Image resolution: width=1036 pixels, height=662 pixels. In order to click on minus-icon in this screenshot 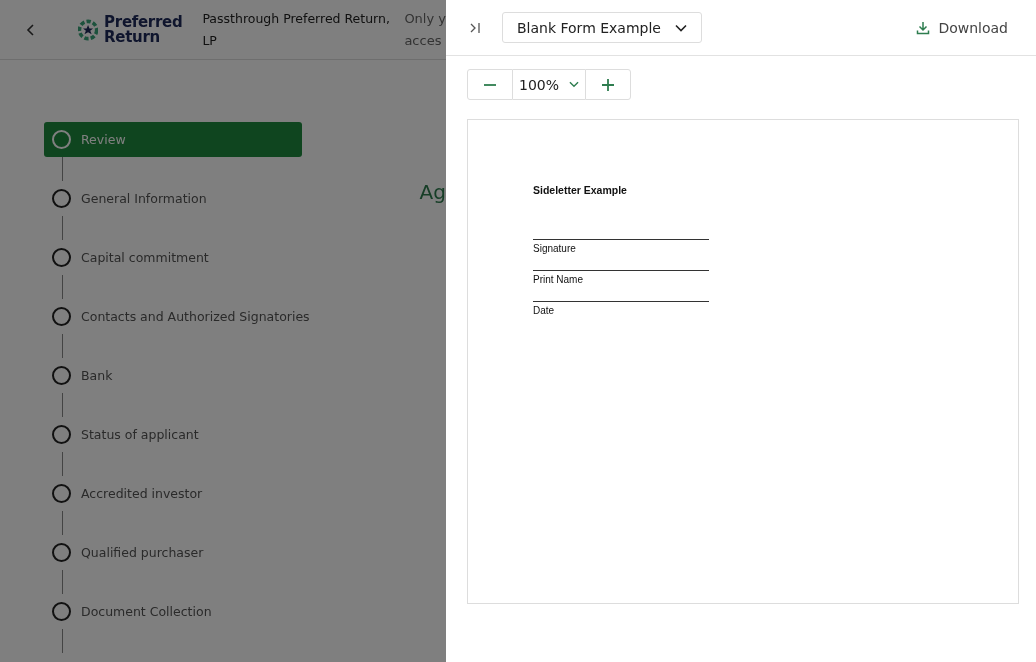, I will do `click(490, 84)`.